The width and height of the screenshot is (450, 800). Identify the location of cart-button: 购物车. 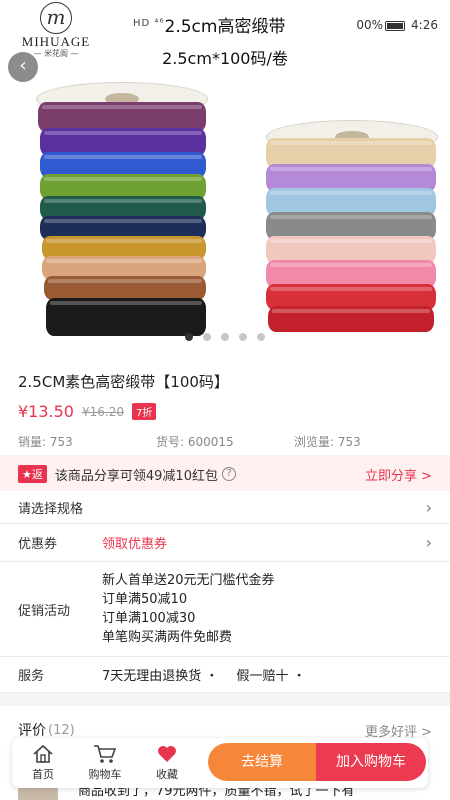
(105, 763).